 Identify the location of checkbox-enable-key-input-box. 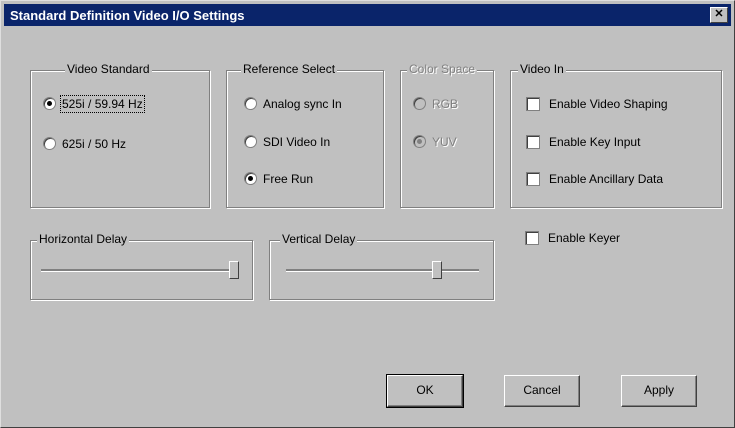
(533, 141).